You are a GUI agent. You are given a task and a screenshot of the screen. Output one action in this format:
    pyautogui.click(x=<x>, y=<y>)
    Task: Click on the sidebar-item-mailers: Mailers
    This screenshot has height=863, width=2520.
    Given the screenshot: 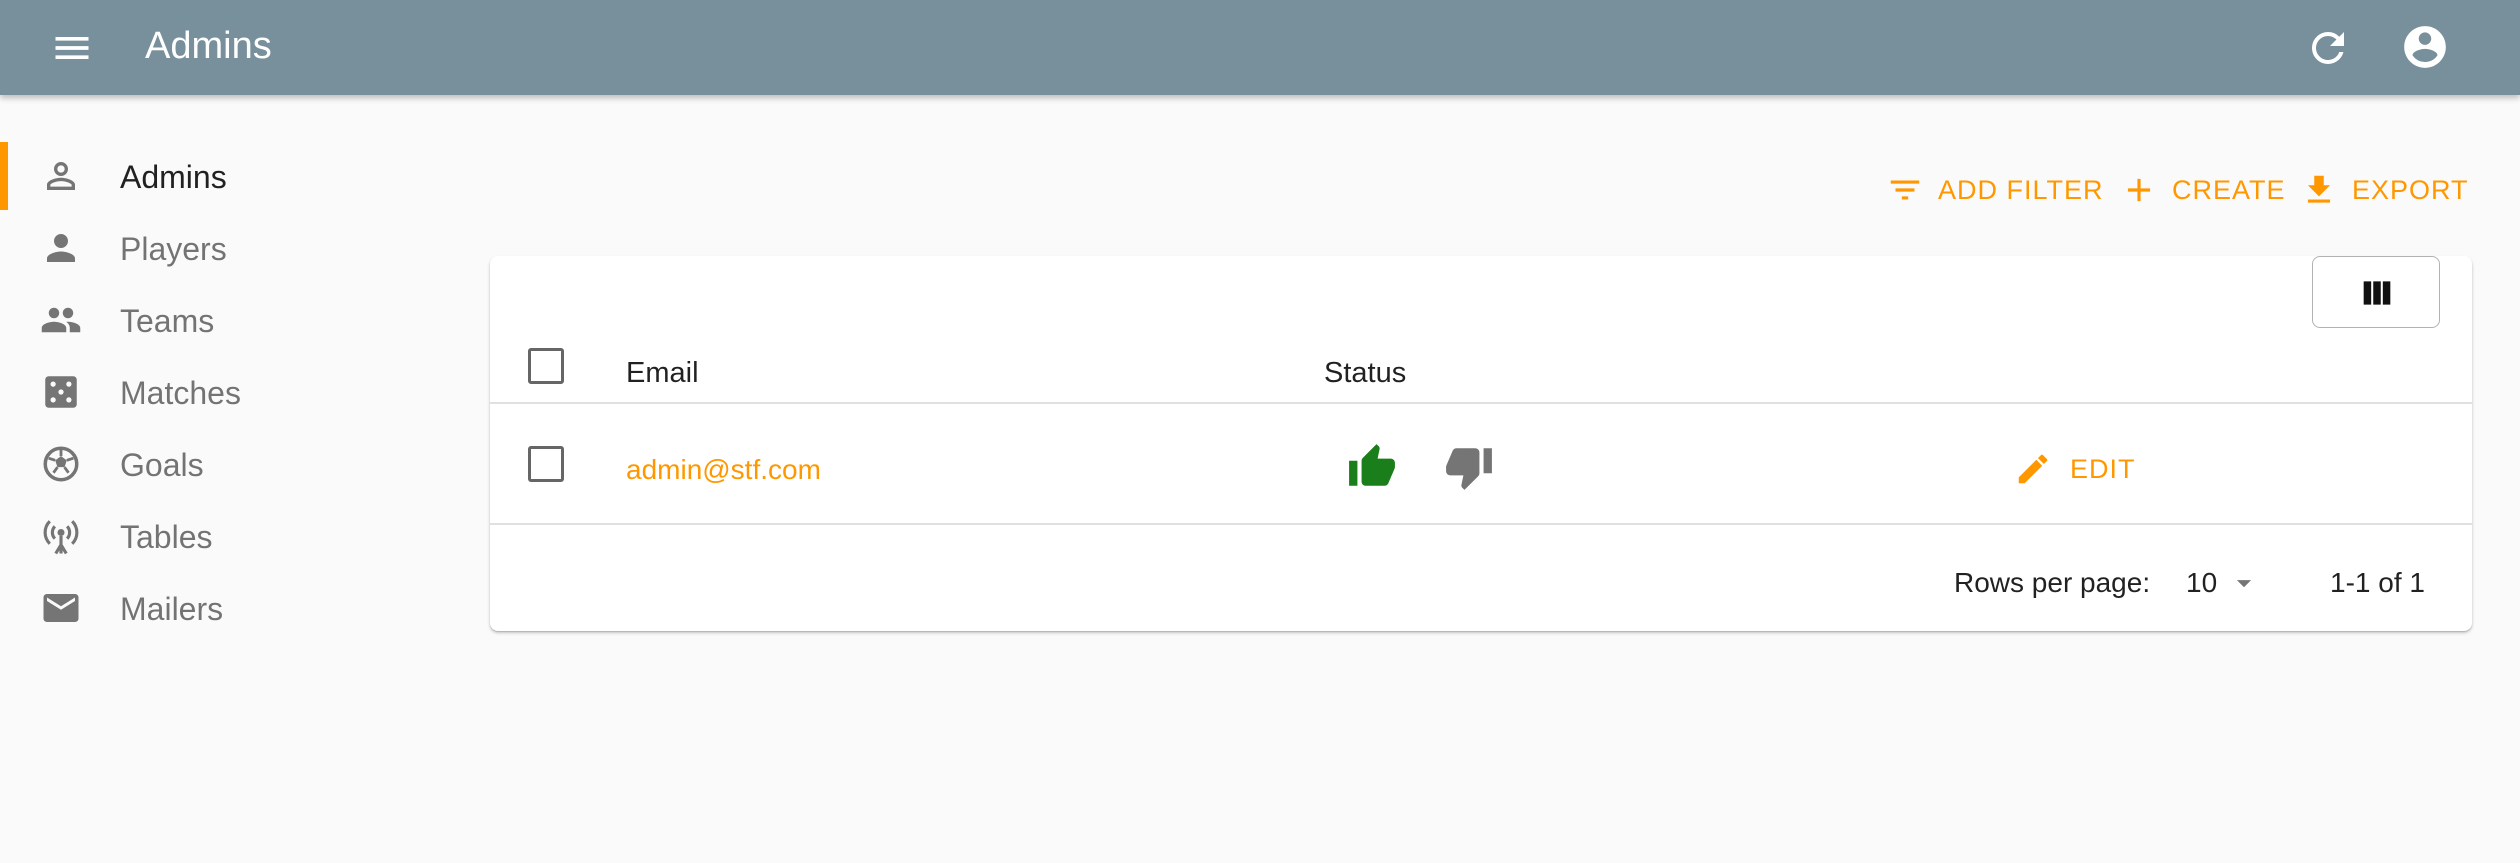 What is the action you would take?
    pyautogui.click(x=210, y=608)
    